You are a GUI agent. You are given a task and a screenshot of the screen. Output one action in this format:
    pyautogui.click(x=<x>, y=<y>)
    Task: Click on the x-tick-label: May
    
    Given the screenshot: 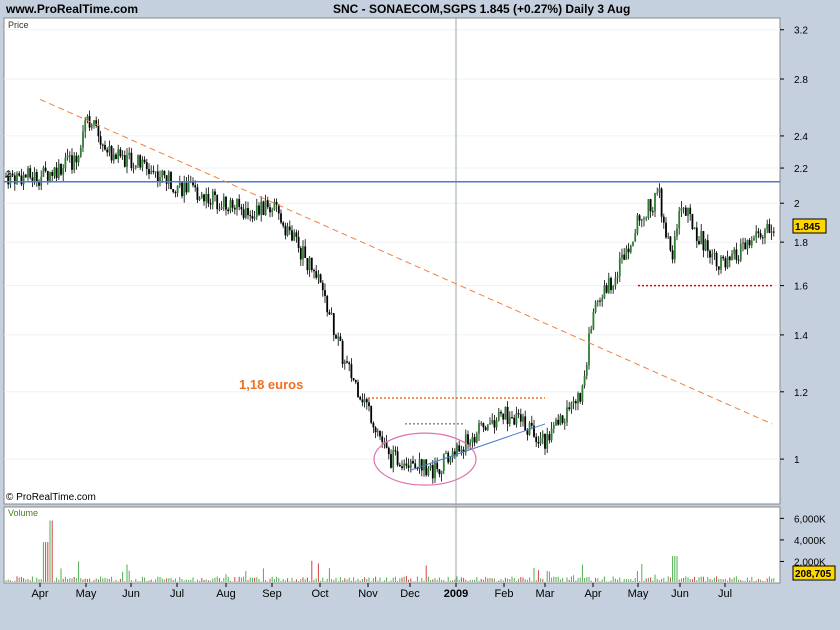 What is the action you would take?
    pyautogui.click(x=86, y=594)
    